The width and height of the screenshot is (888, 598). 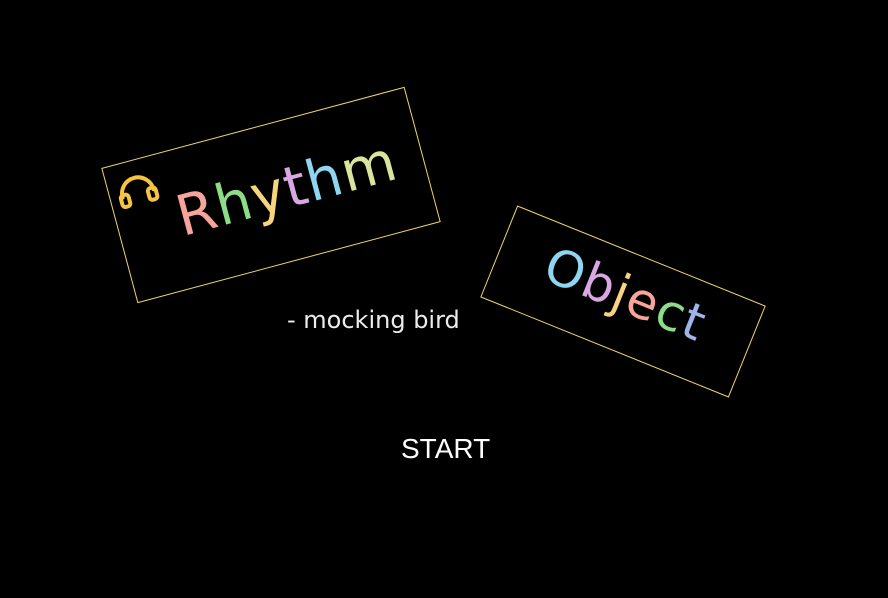 What do you see at coordinates (445, 449) in the screenshot?
I see `start-button: START` at bounding box center [445, 449].